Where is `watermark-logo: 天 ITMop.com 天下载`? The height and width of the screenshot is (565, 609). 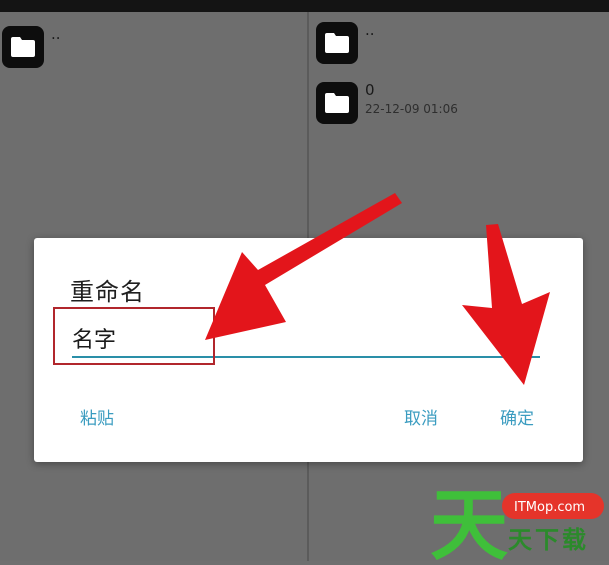
watermark-logo: 天 ITMop.com 天下载 is located at coordinates (517, 523).